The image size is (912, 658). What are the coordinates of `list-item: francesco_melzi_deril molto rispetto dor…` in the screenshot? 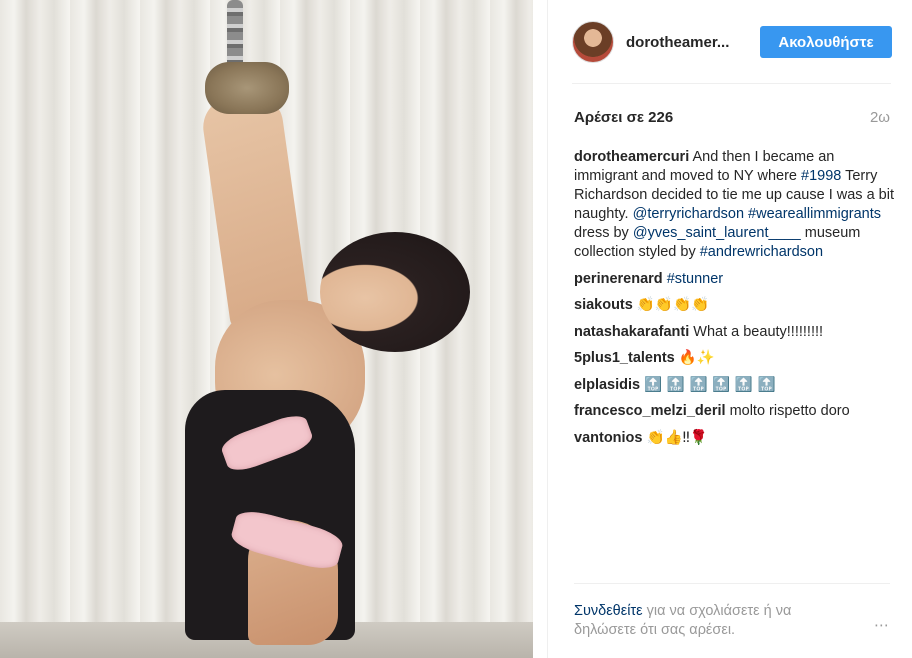 It's located at (734, 411).